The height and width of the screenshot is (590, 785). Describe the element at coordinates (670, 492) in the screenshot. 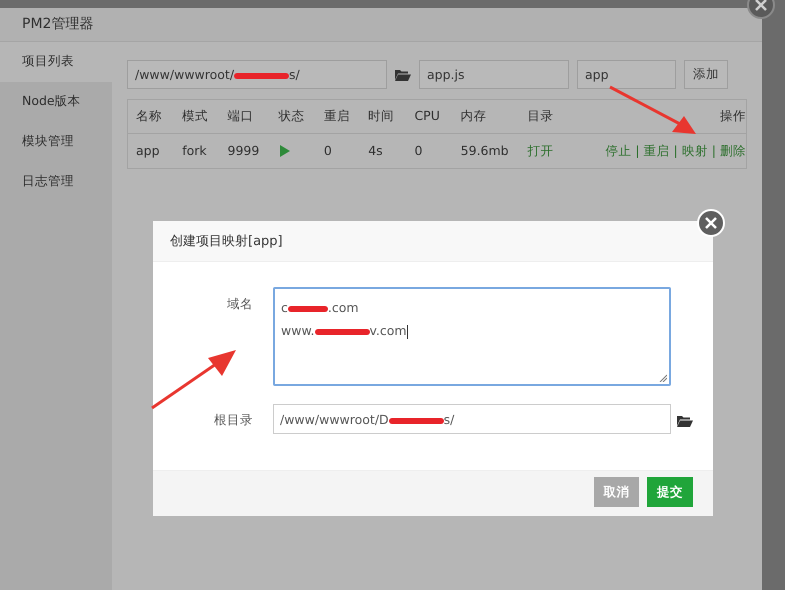

I see `submit-button: 提交` at that location.